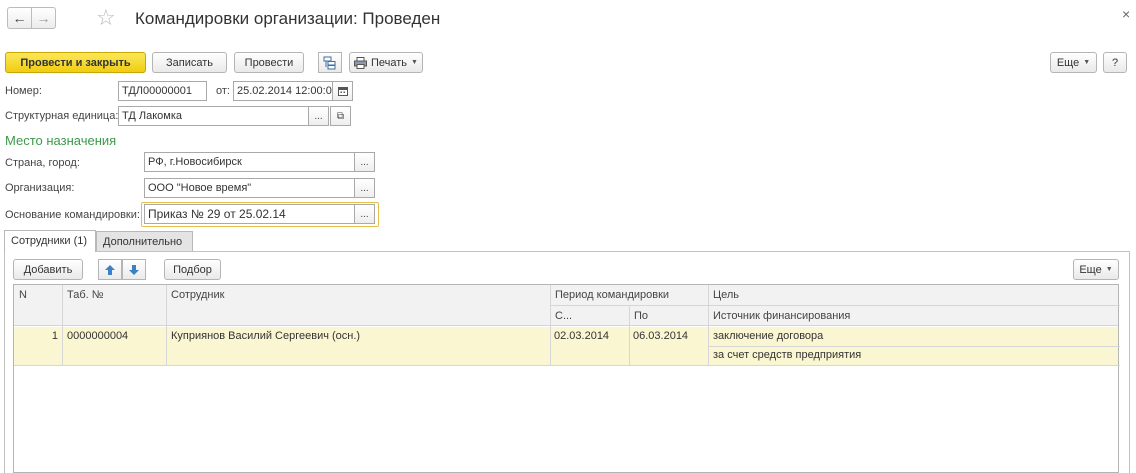 Image resolution: width=1136 pixels, height=473 pixels. What do you see at coordinates (50, 241) in the screenshot?
I see `tab-employees: Сотрудники (1)` at bounding box center [50, 241].